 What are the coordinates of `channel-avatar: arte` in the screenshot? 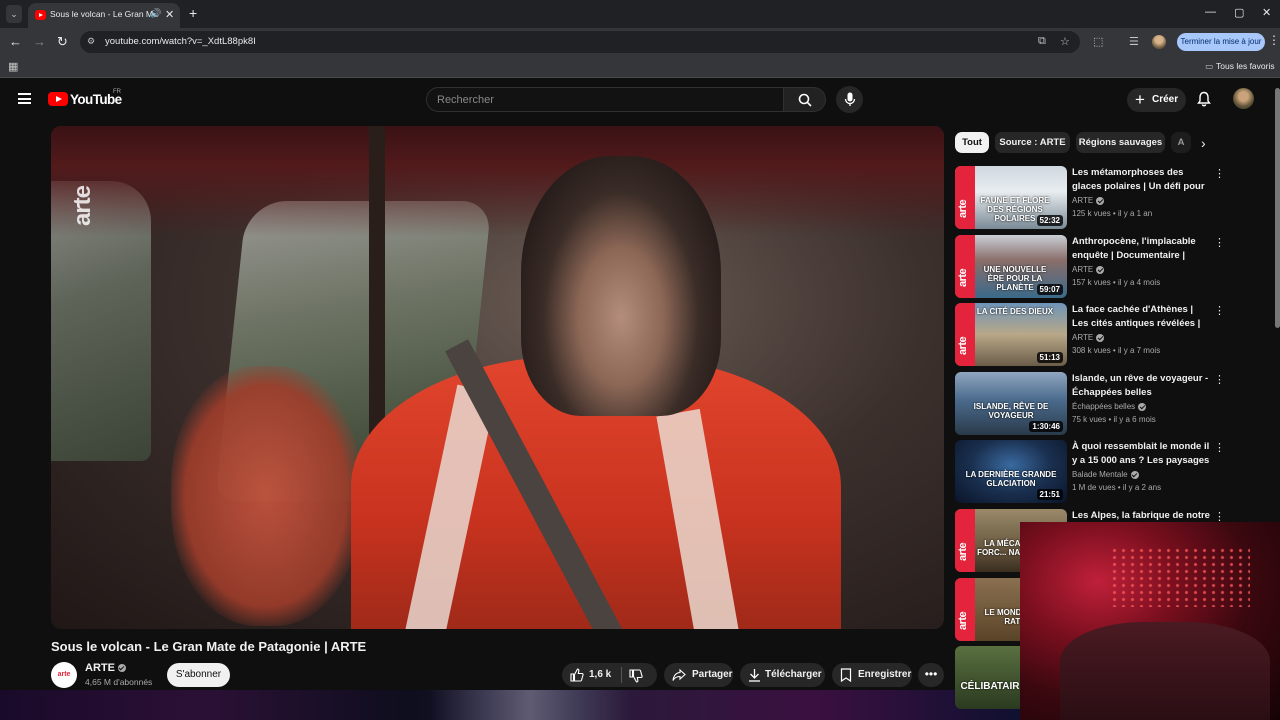 It's located at (64, 675).